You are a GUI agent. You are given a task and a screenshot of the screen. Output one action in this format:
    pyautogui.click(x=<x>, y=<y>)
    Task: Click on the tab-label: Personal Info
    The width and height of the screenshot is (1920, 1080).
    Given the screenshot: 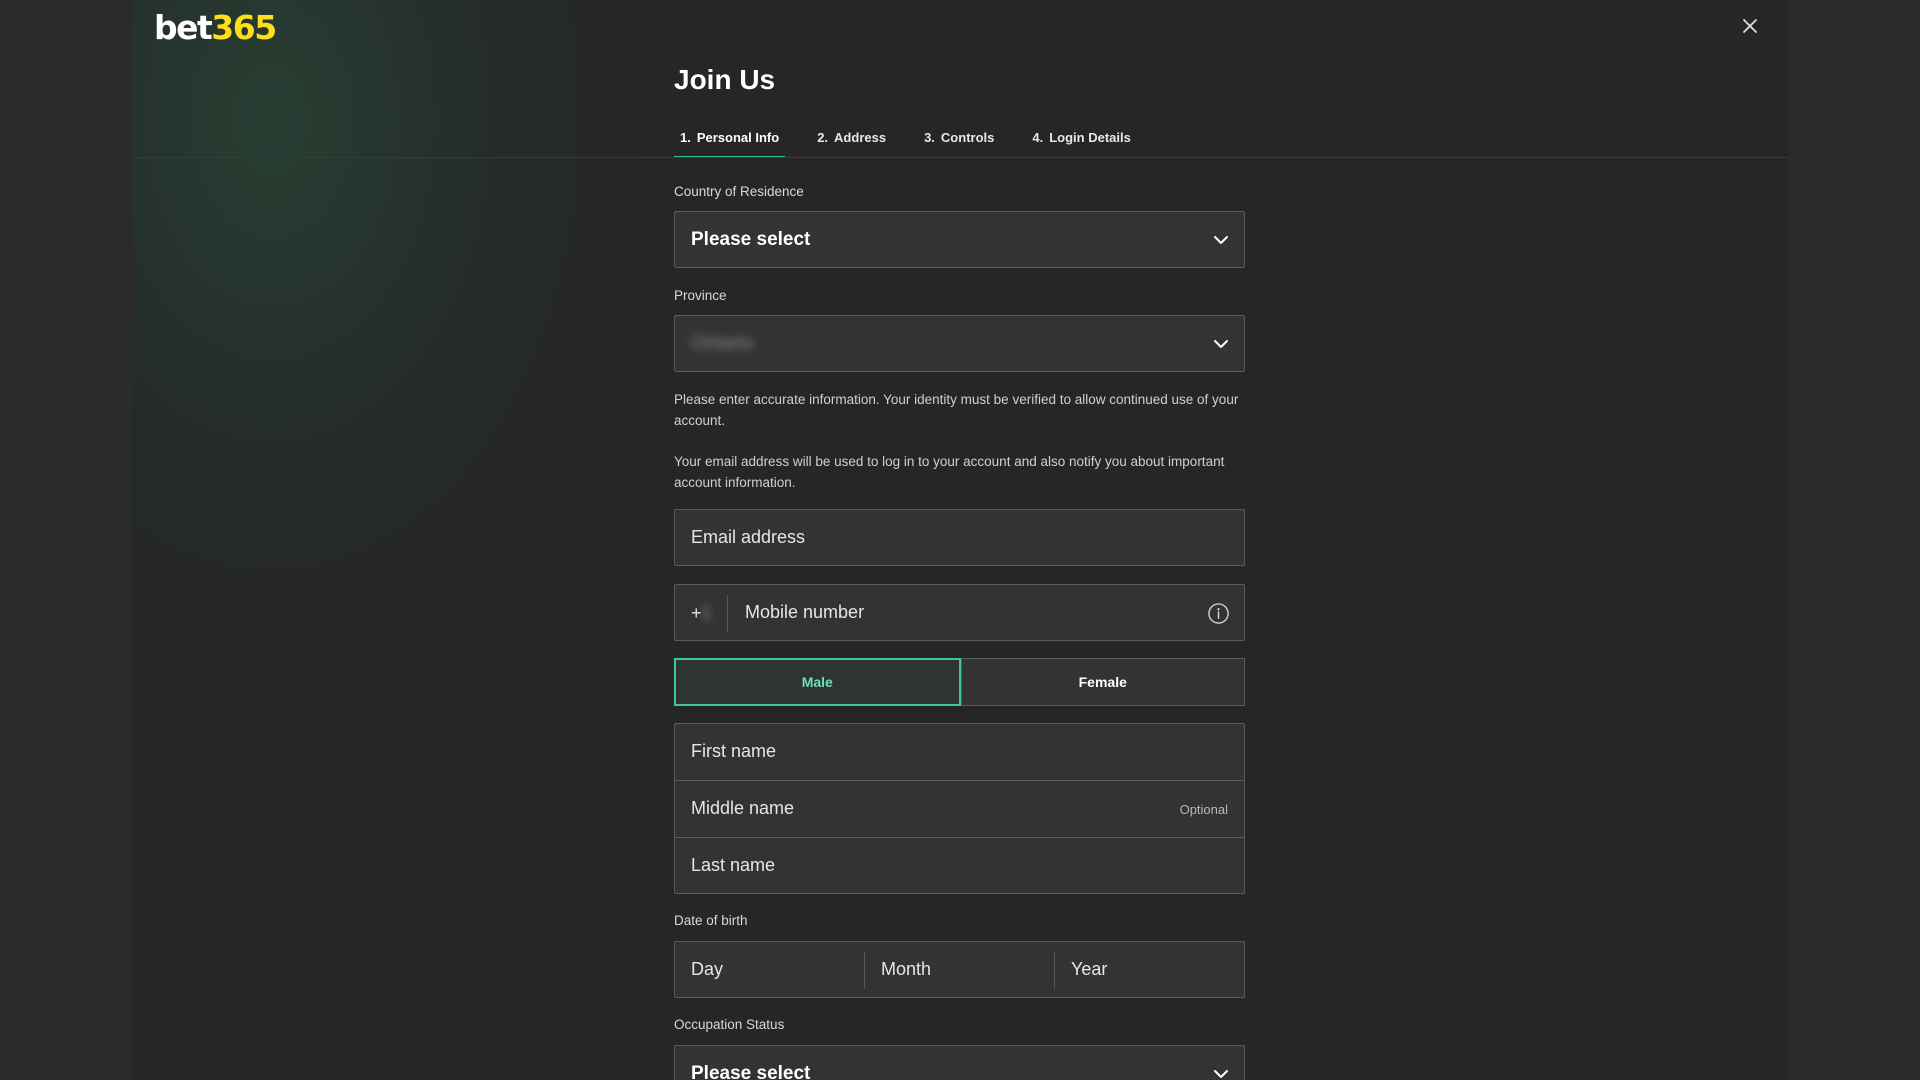 What is the action you would take?
    pyautogui.click(x=738, y=137)
    